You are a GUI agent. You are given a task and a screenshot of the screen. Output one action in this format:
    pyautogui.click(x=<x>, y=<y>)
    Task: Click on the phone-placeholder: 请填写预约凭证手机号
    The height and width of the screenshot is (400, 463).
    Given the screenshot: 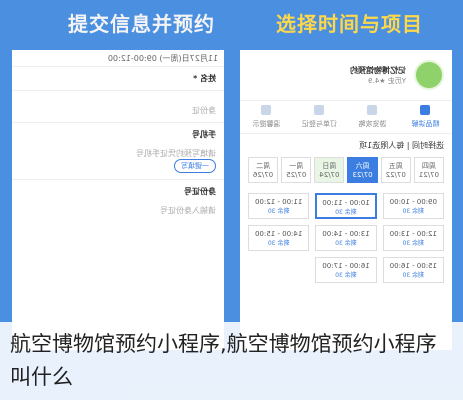 What is the action you would take?
    pyautogui.click(x=176, y=153)
    